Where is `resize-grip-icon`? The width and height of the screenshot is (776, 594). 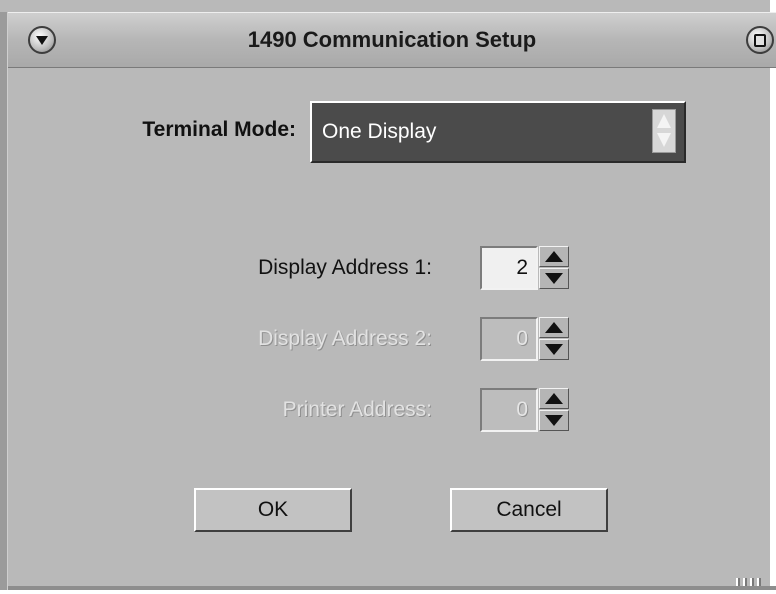
resize-grip-icon is located at coordinates (750, 582).